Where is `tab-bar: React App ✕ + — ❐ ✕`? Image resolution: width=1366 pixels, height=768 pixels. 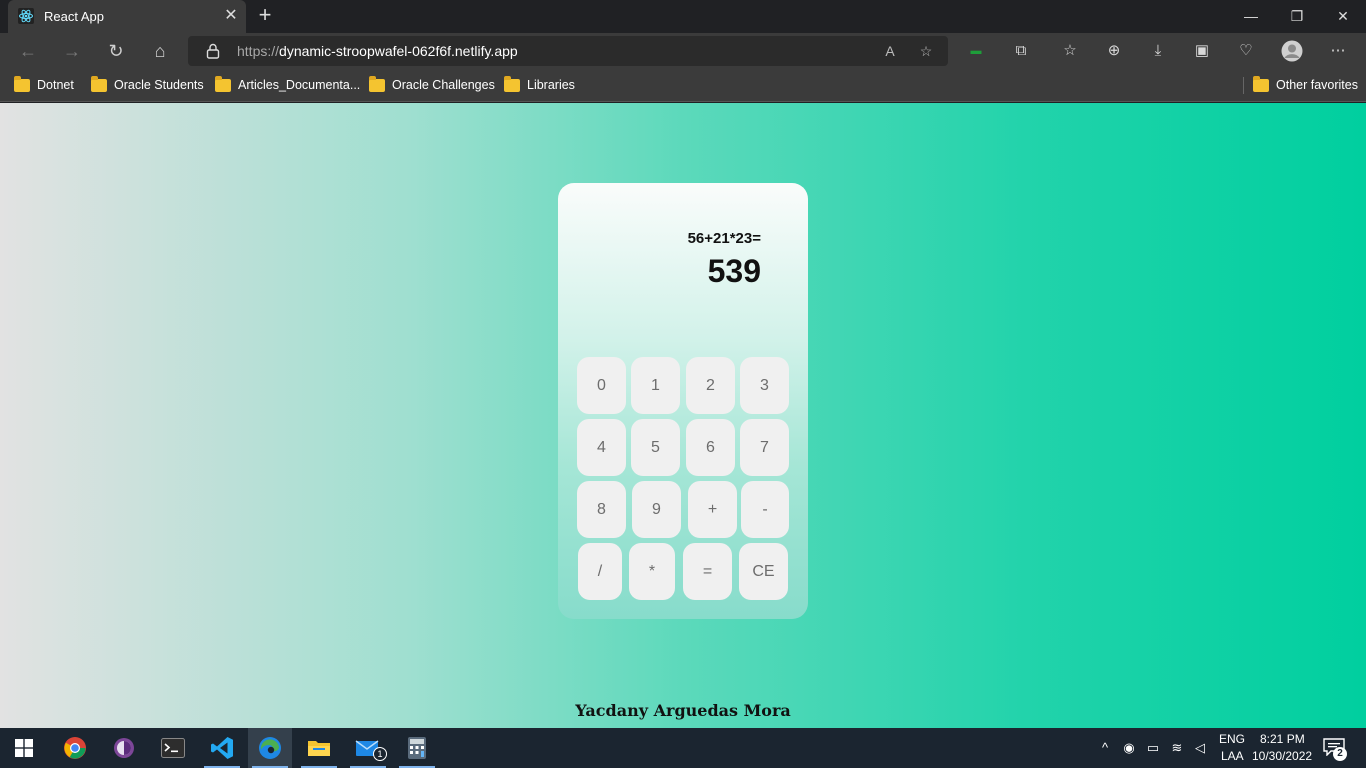
tab-bar: React App ✕ + — ❐ ✕ is located at coordinates (683, 16).